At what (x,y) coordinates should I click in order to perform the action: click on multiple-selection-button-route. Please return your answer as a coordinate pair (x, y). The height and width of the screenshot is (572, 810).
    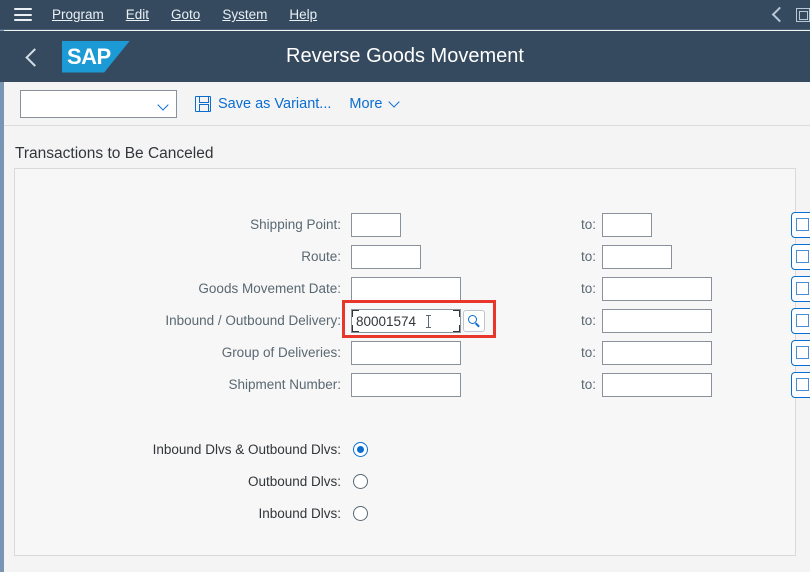
    Looking at the image, I should click on (800, 257).